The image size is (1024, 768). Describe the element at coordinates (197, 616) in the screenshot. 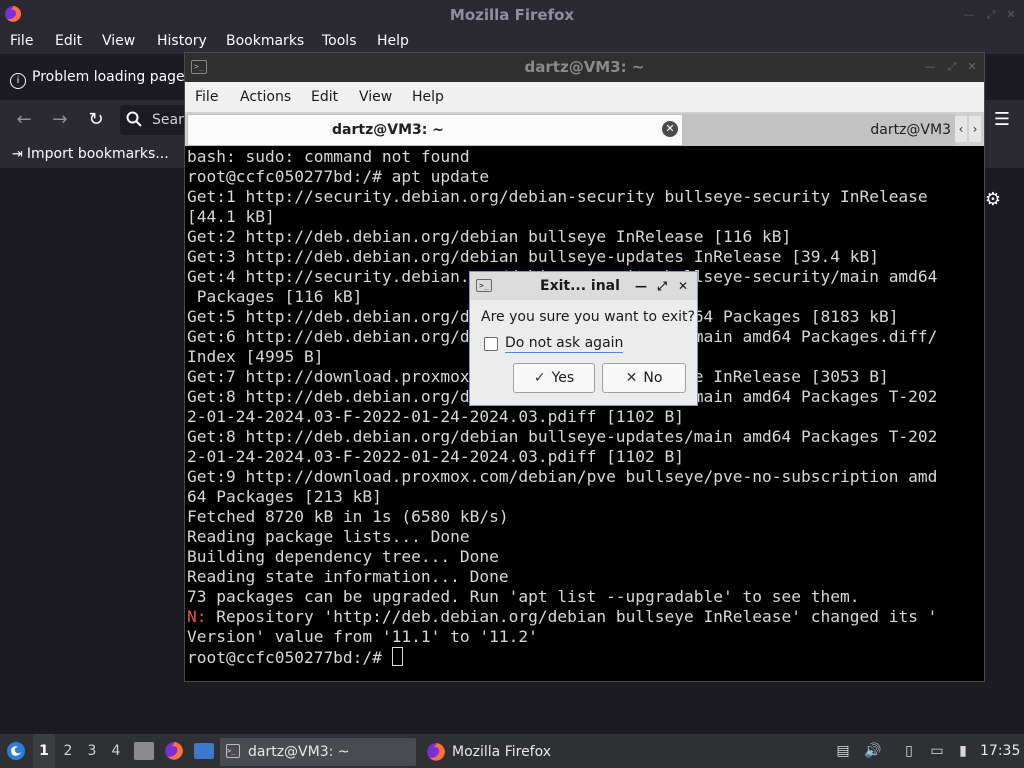

I see `notice-prefix: N:` at that location.